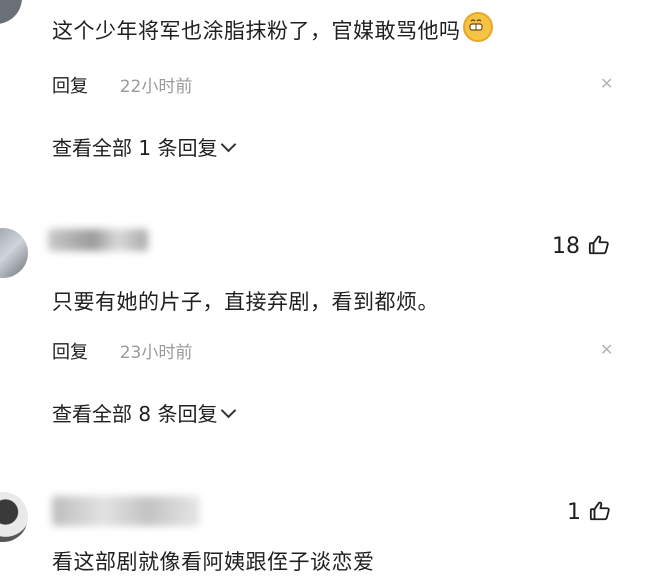  I want to click on comment-text: 只要有她的片子，直接弃剧，看到都烦。, so click(245, 302).